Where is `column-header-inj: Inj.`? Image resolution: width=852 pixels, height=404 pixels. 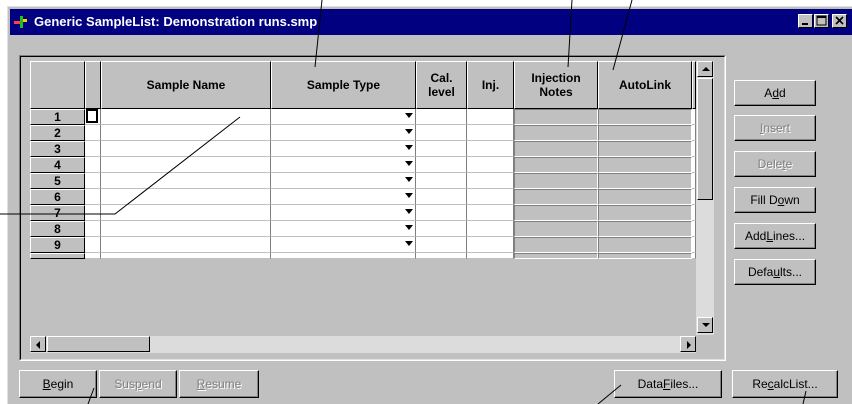 column-header-inj: Inj. is located at coordinates (490, 85).